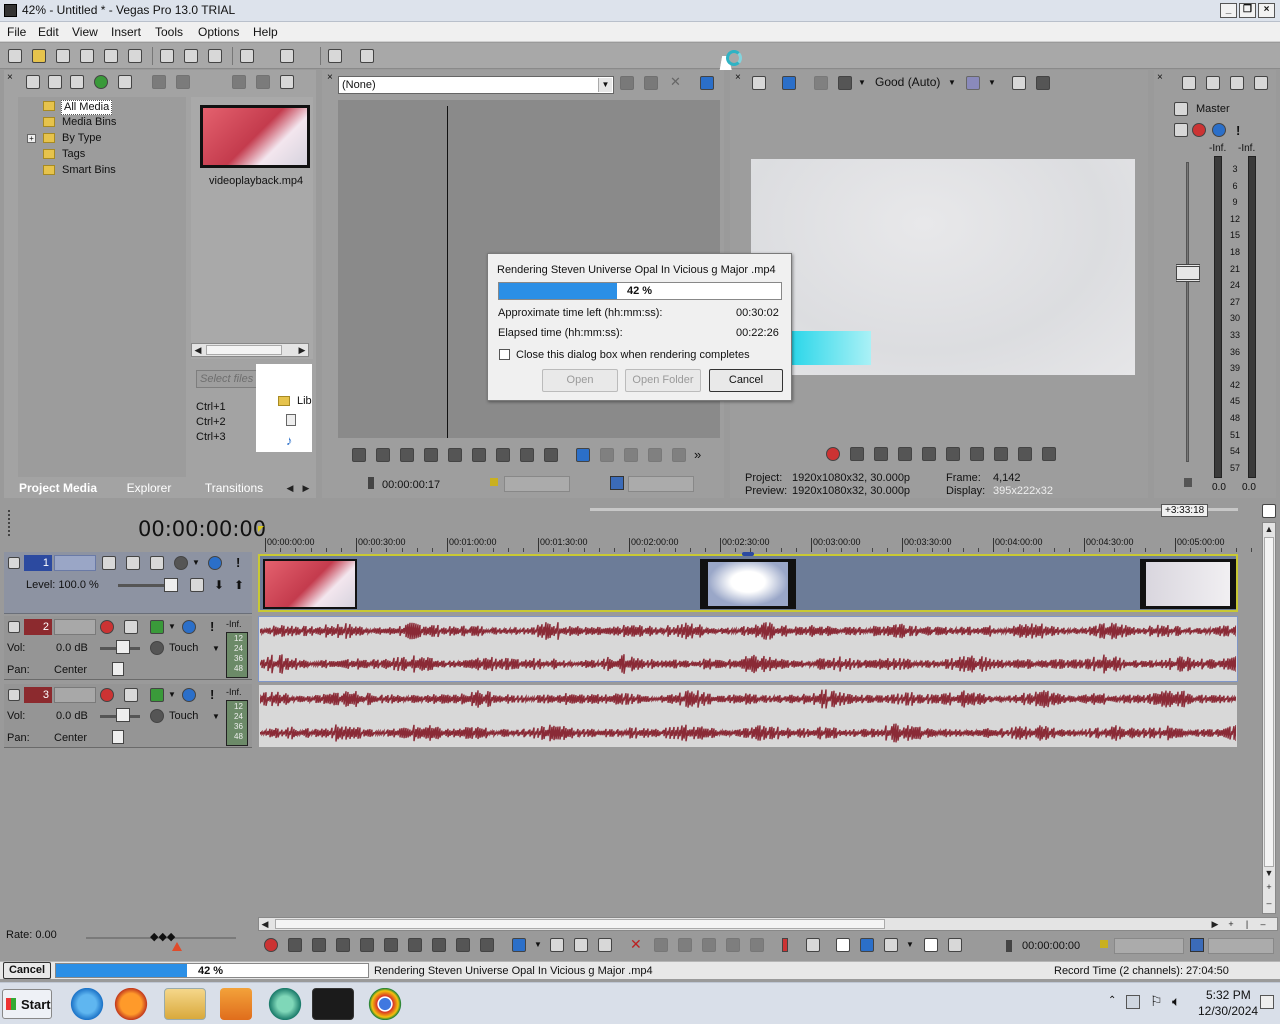 The image size is (1280, 1024). What do you see at coordinates (15, 56) in the screenshot?
I see `new-icon` at bounding box center [15, 56].